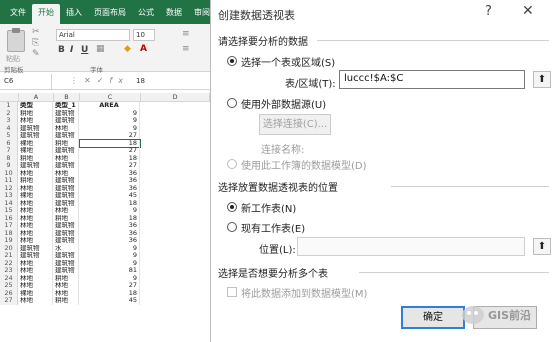 This screenshot has width=556, height=342. What do you see at coordinates (175, 97) in the screenshot?
I see `column-header-d: D` at bounding box center [175, 97].